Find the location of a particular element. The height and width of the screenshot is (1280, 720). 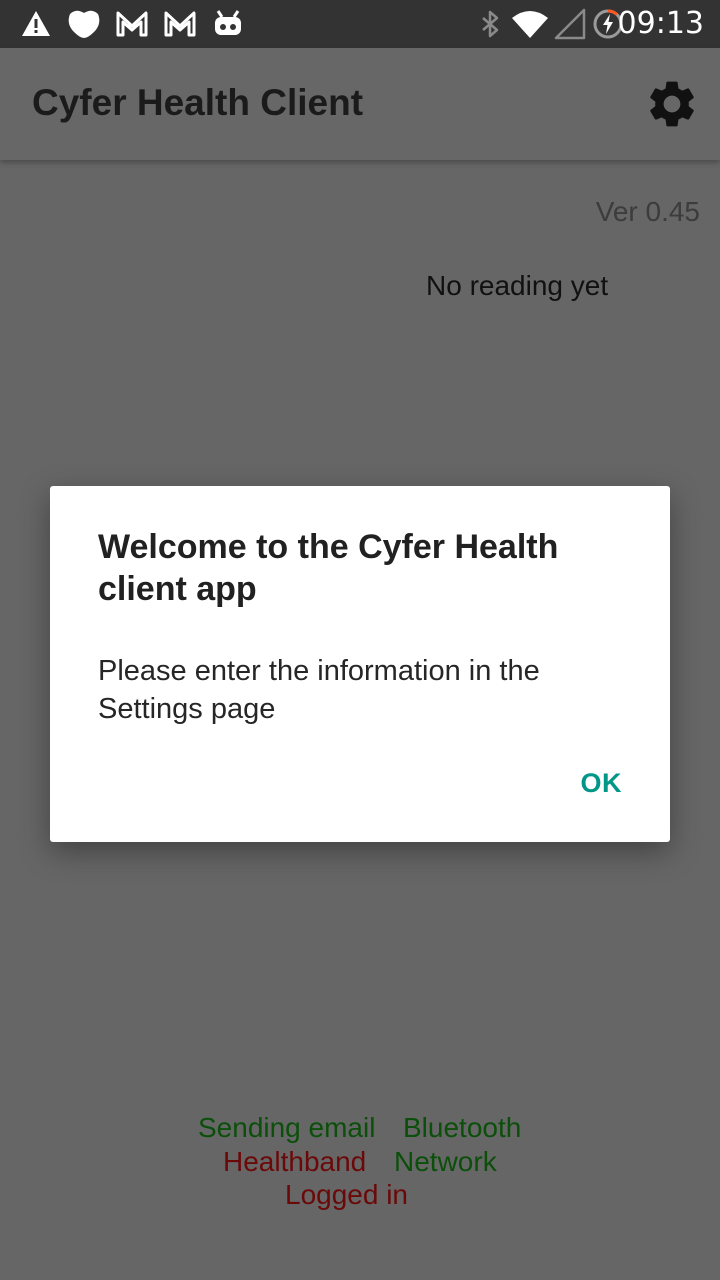

warning-icon is located at coordinates (36, 23).